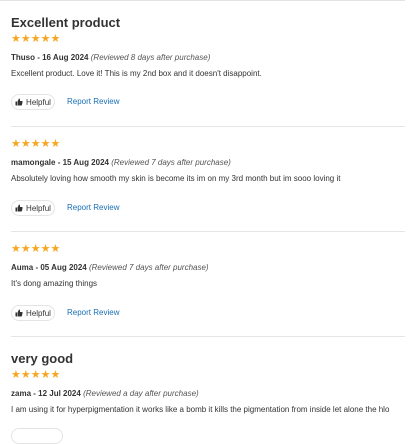 The height and width of the screenshot is (444, 416). Describe the element at coordinates (23, 57) in the screenshot. I see `review-author: Thuso` at that location.